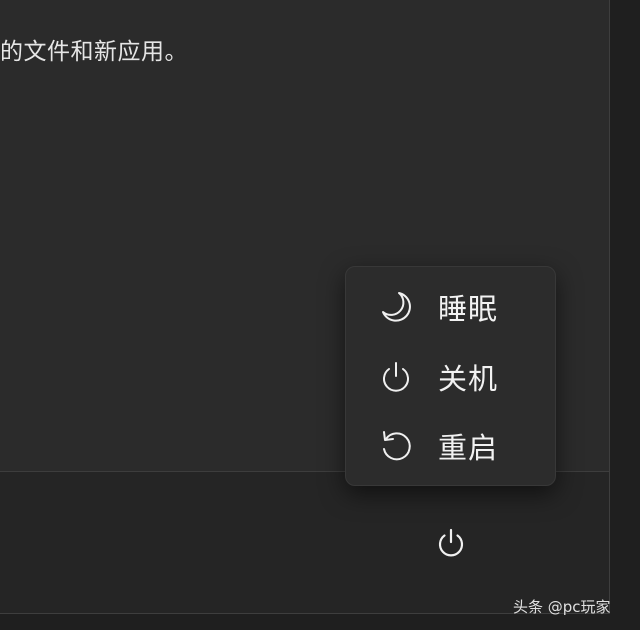 Image resolution: width=640 pixels, height=630 pixels. What do you see at coordinates (396, 446) in the screenshot?
I see `restart-icon` at bounding box center [396, 446].